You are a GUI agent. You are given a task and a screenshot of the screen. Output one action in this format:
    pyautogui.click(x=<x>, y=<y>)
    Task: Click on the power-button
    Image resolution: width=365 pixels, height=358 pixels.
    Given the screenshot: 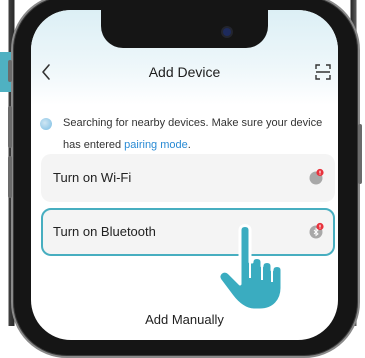 What is the action you would take?
    pyautogui.click(x=360, y=154)
    